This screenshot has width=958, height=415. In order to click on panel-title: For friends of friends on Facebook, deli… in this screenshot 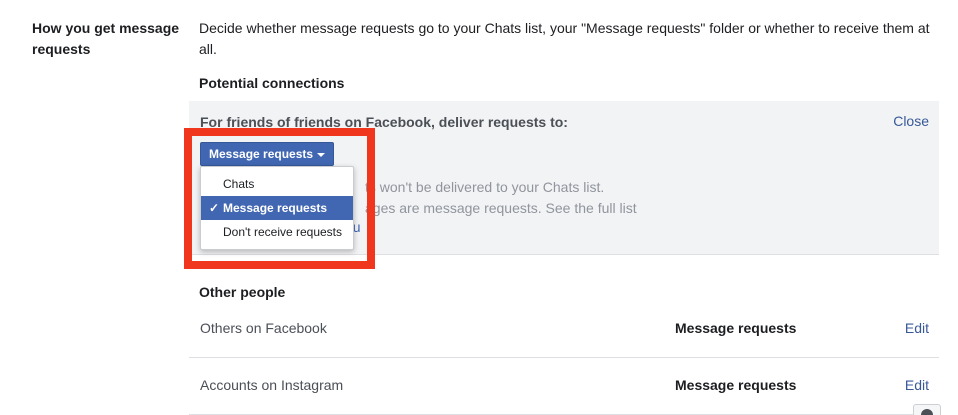, I will do `click(384, 122)`.